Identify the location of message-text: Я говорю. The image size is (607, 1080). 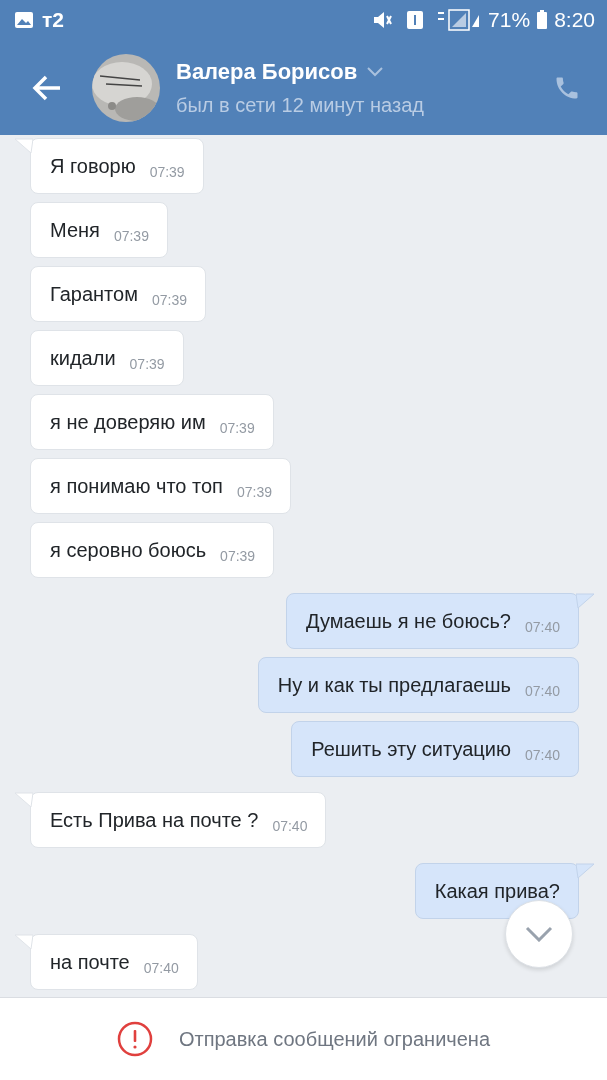
(93, 166).